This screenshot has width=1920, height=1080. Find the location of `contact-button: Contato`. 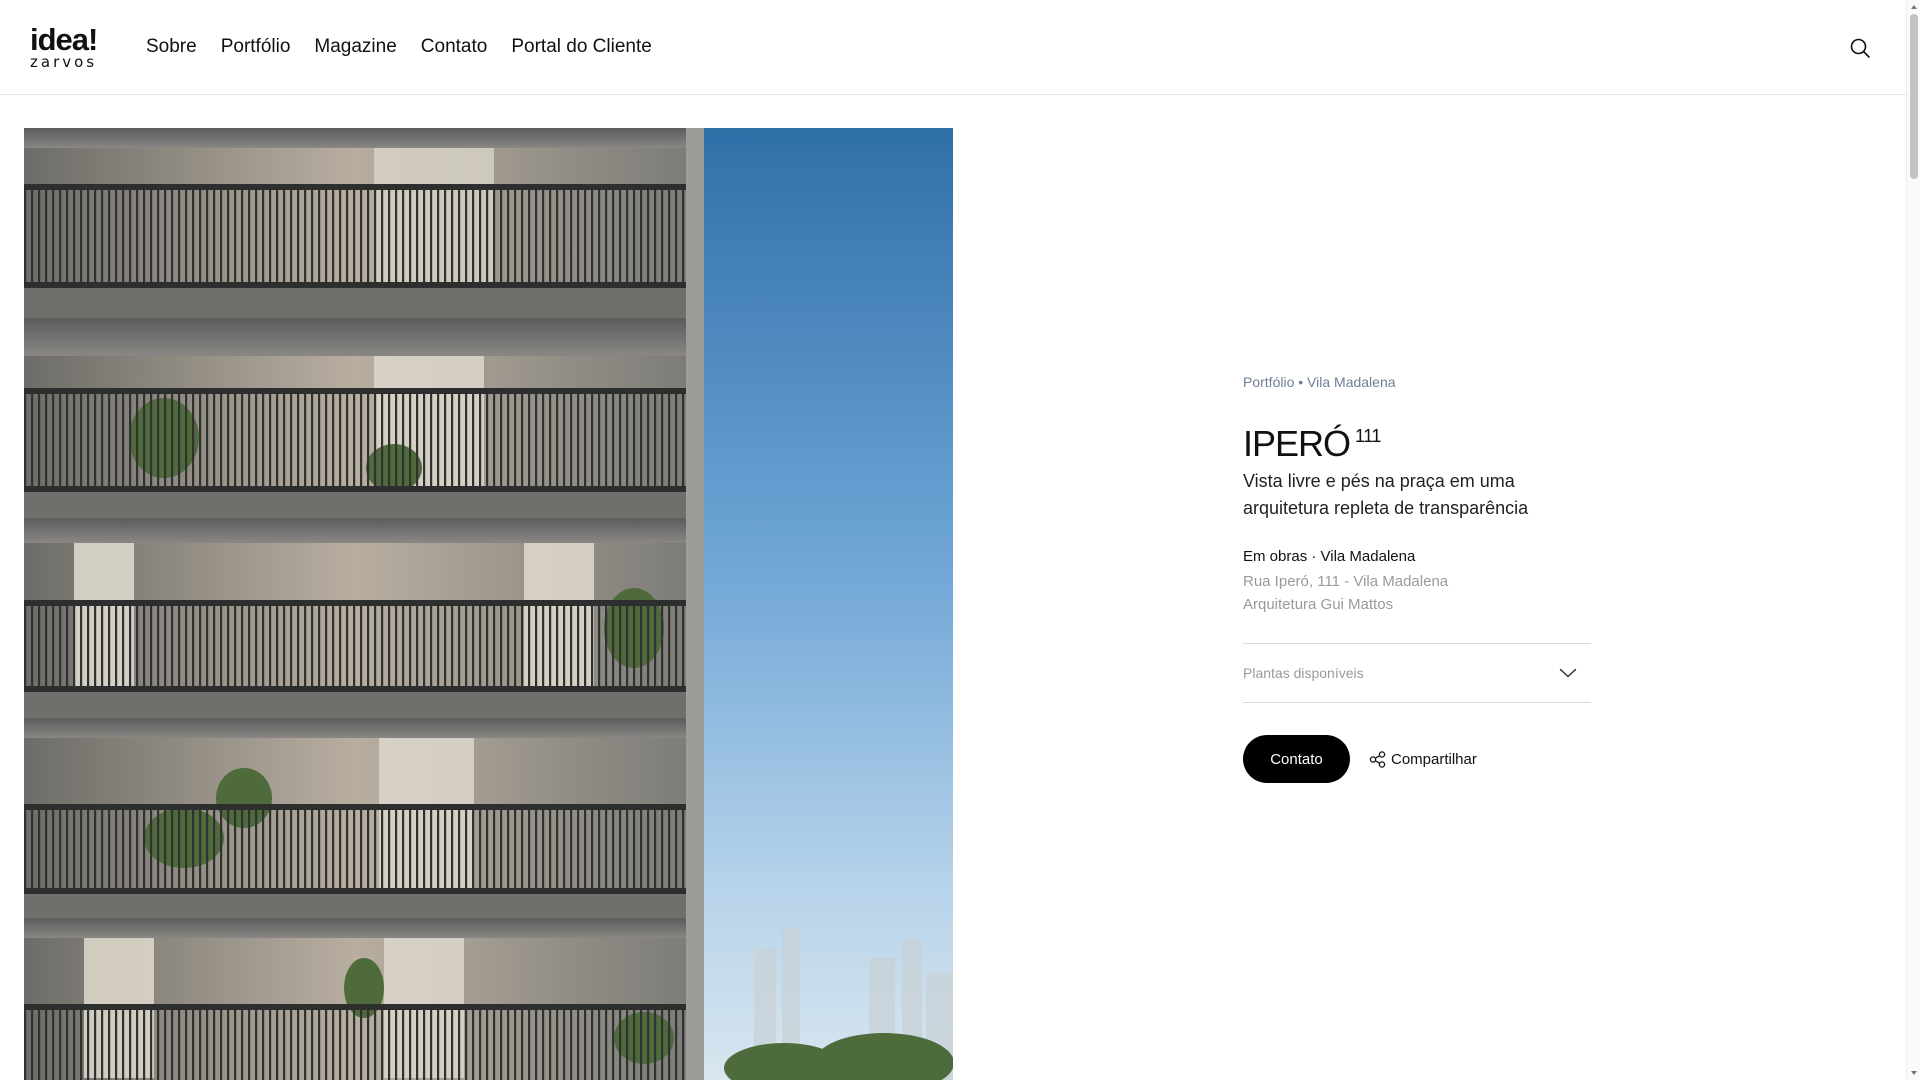

contact-button: Contato is located at coordinates (1296, 759).